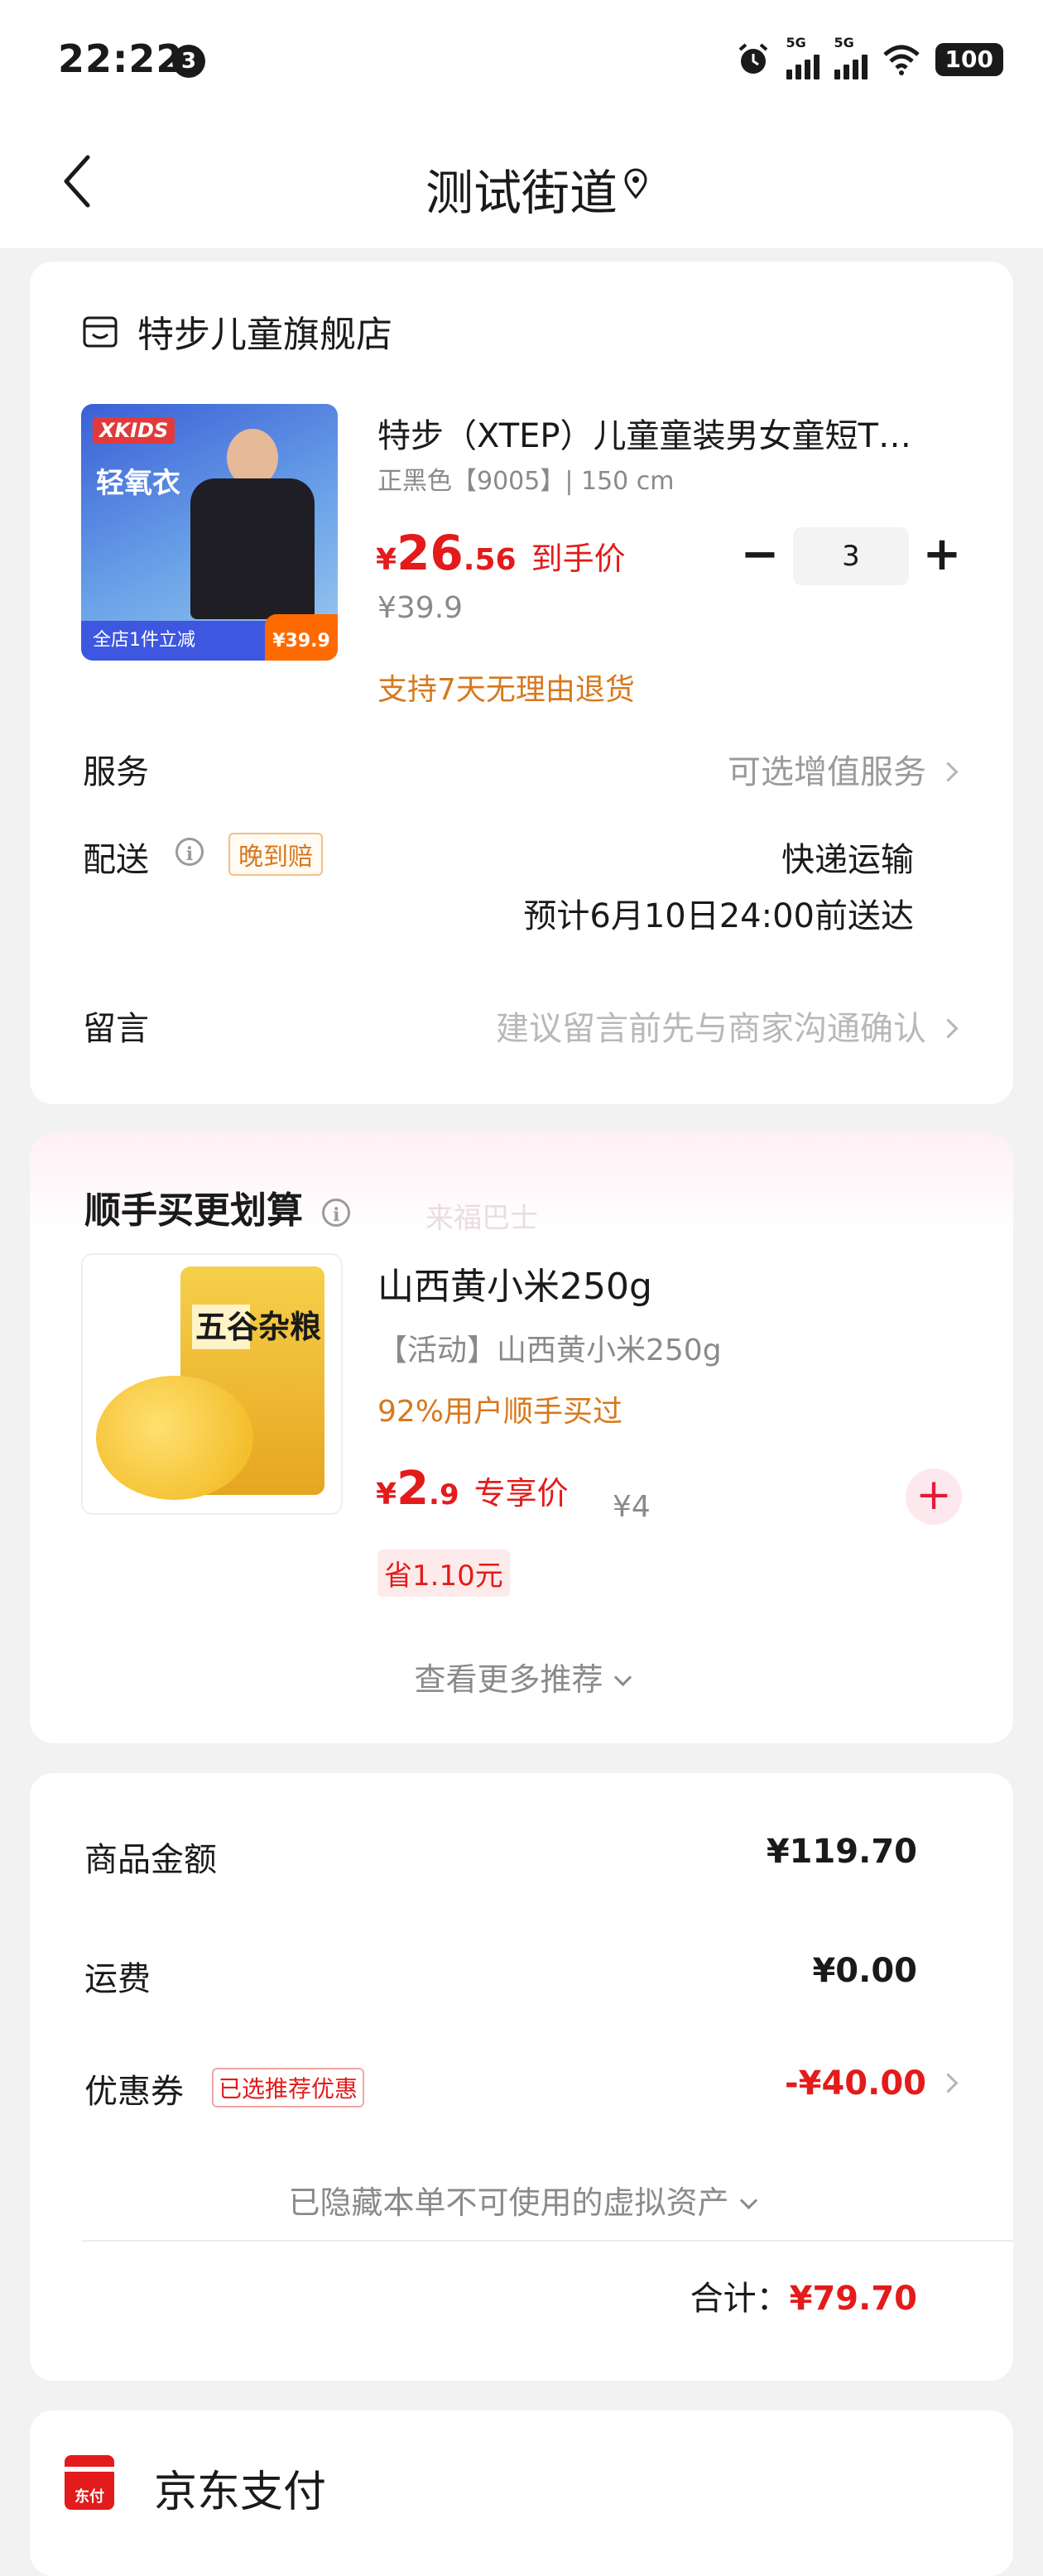 The height and width of the screenshot is (2576, 1043). I want to click on model-shirt, so click(252, 548).